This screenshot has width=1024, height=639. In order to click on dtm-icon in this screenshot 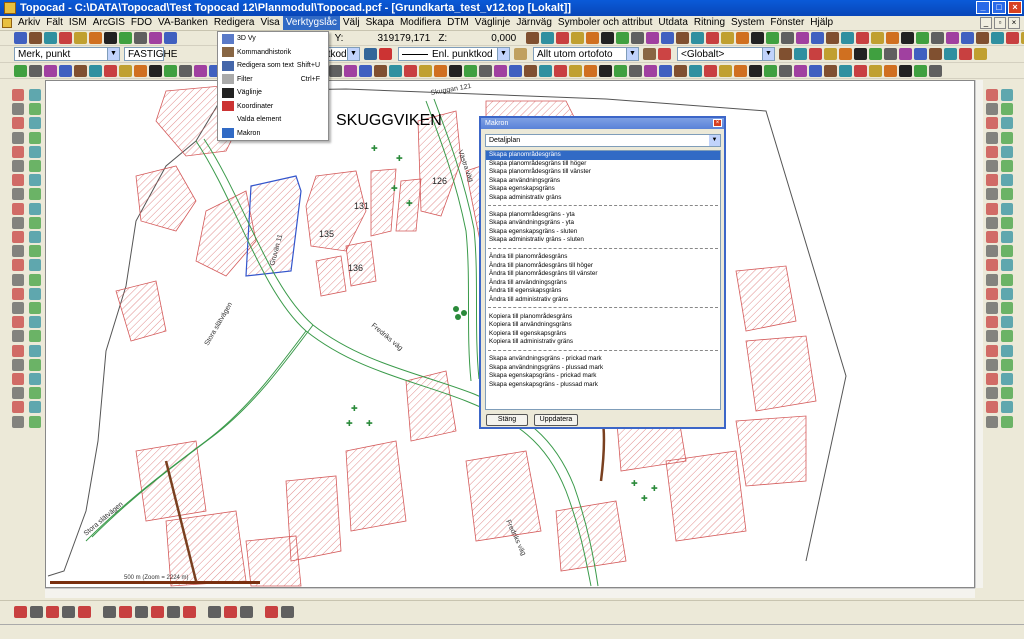, I will do `click(860, 54)`.